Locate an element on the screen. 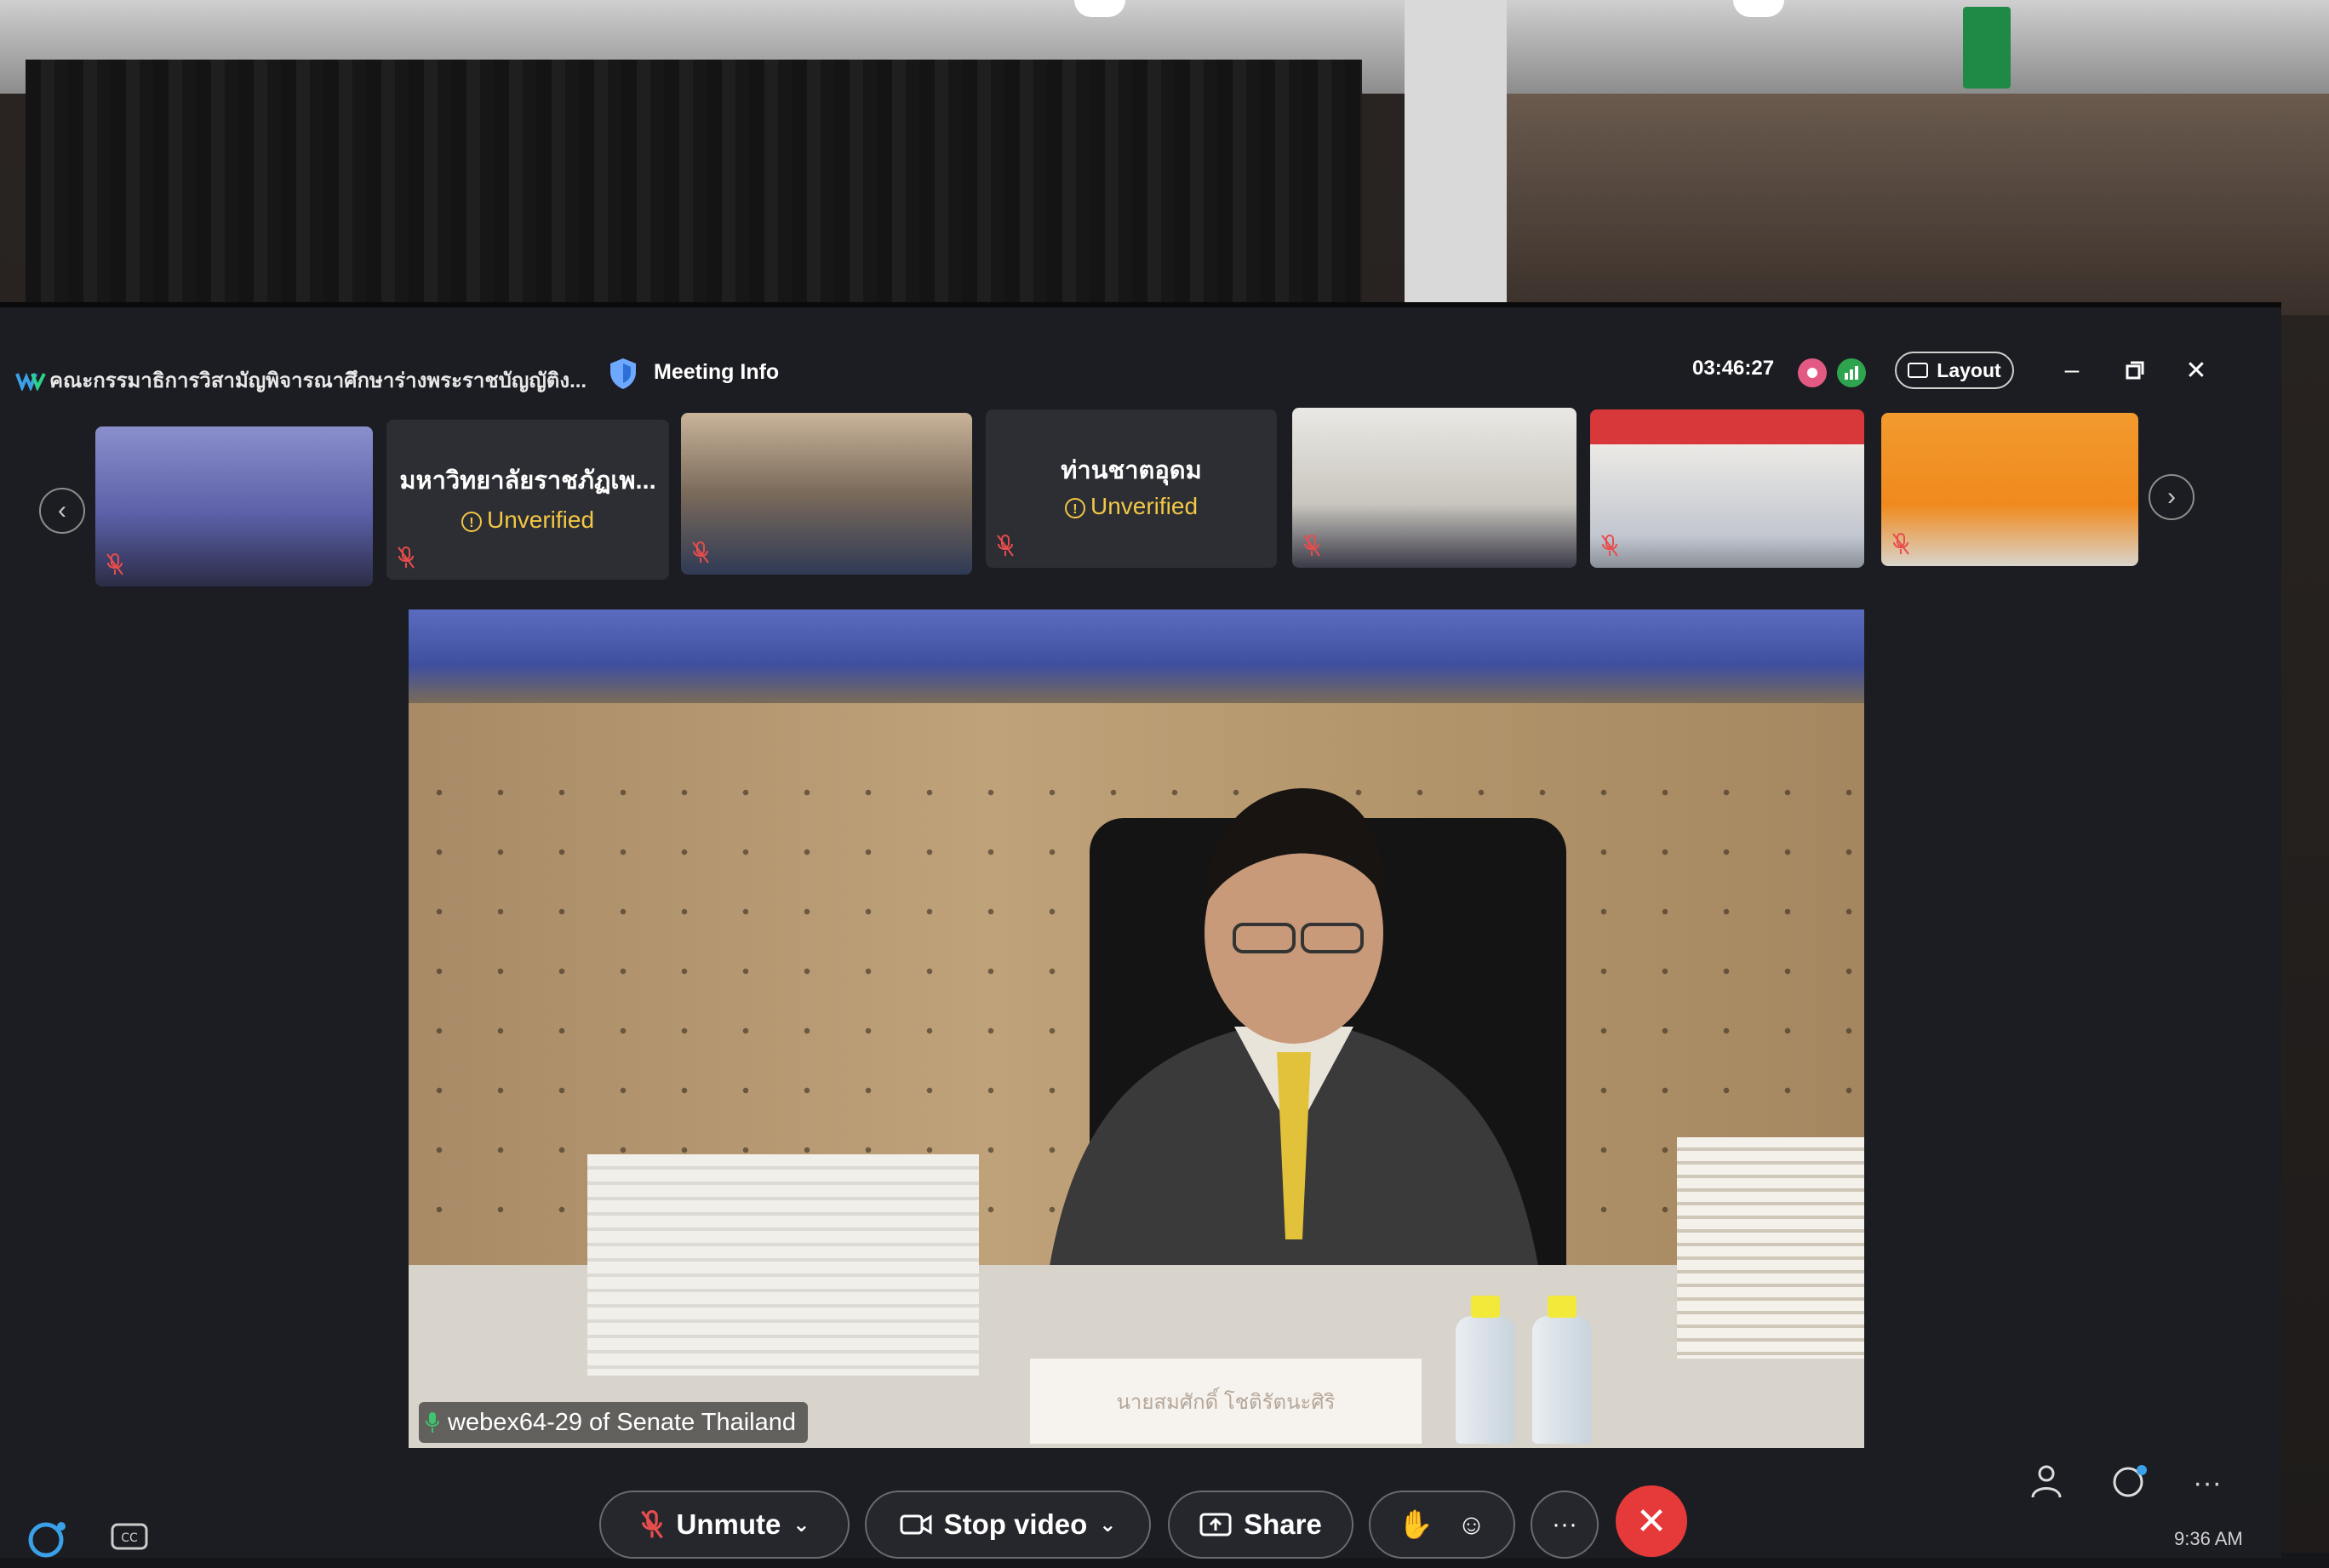  participant-thumbnail: ท่านชาตอุดม ! Unverified is located at coordinates (1131, 488).